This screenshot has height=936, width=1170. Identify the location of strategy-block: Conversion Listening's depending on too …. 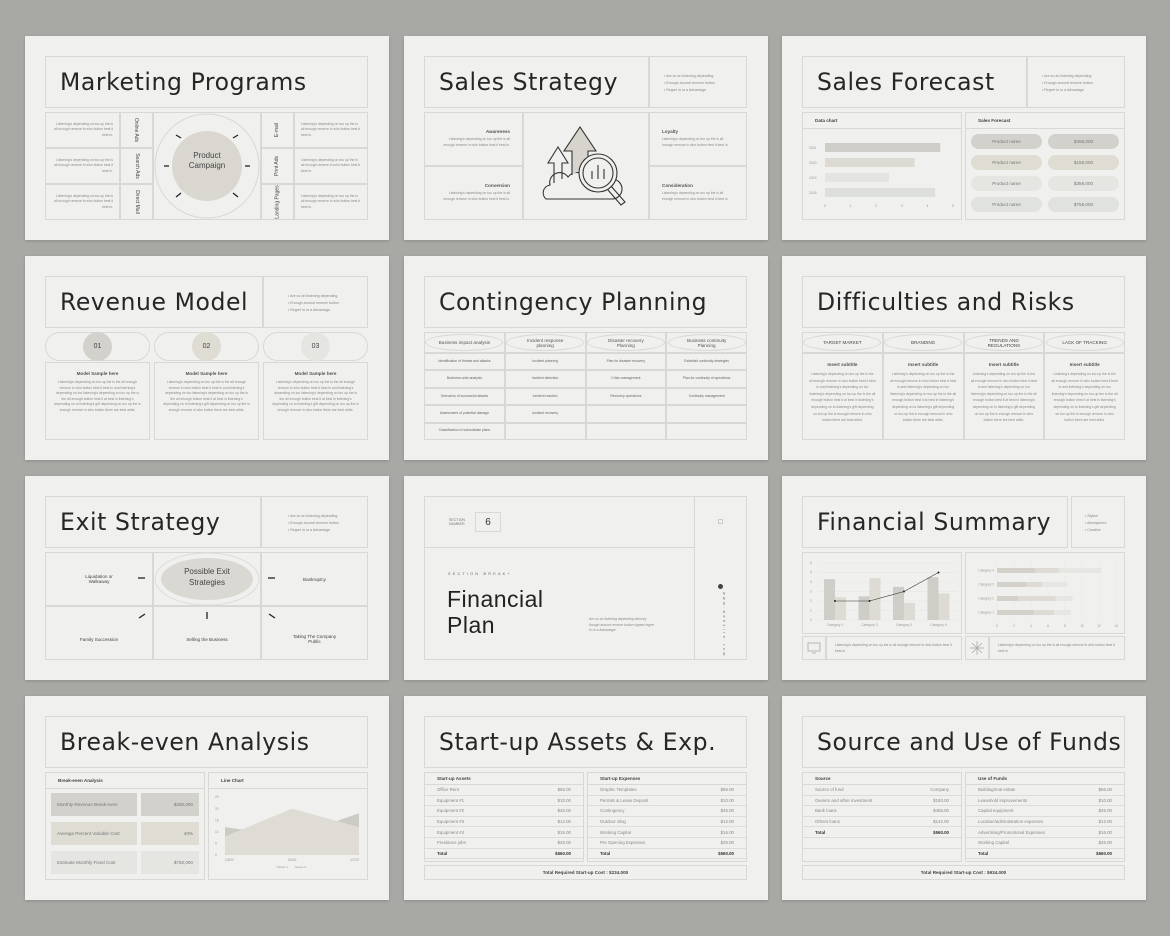
(473, 193).